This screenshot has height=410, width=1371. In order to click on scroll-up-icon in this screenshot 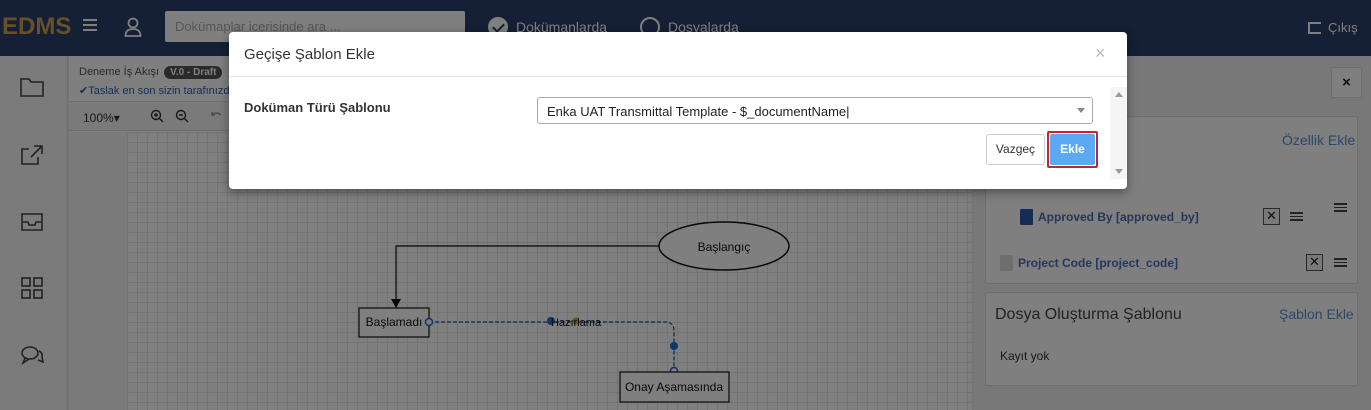, I will do `click(1119, 94)`.